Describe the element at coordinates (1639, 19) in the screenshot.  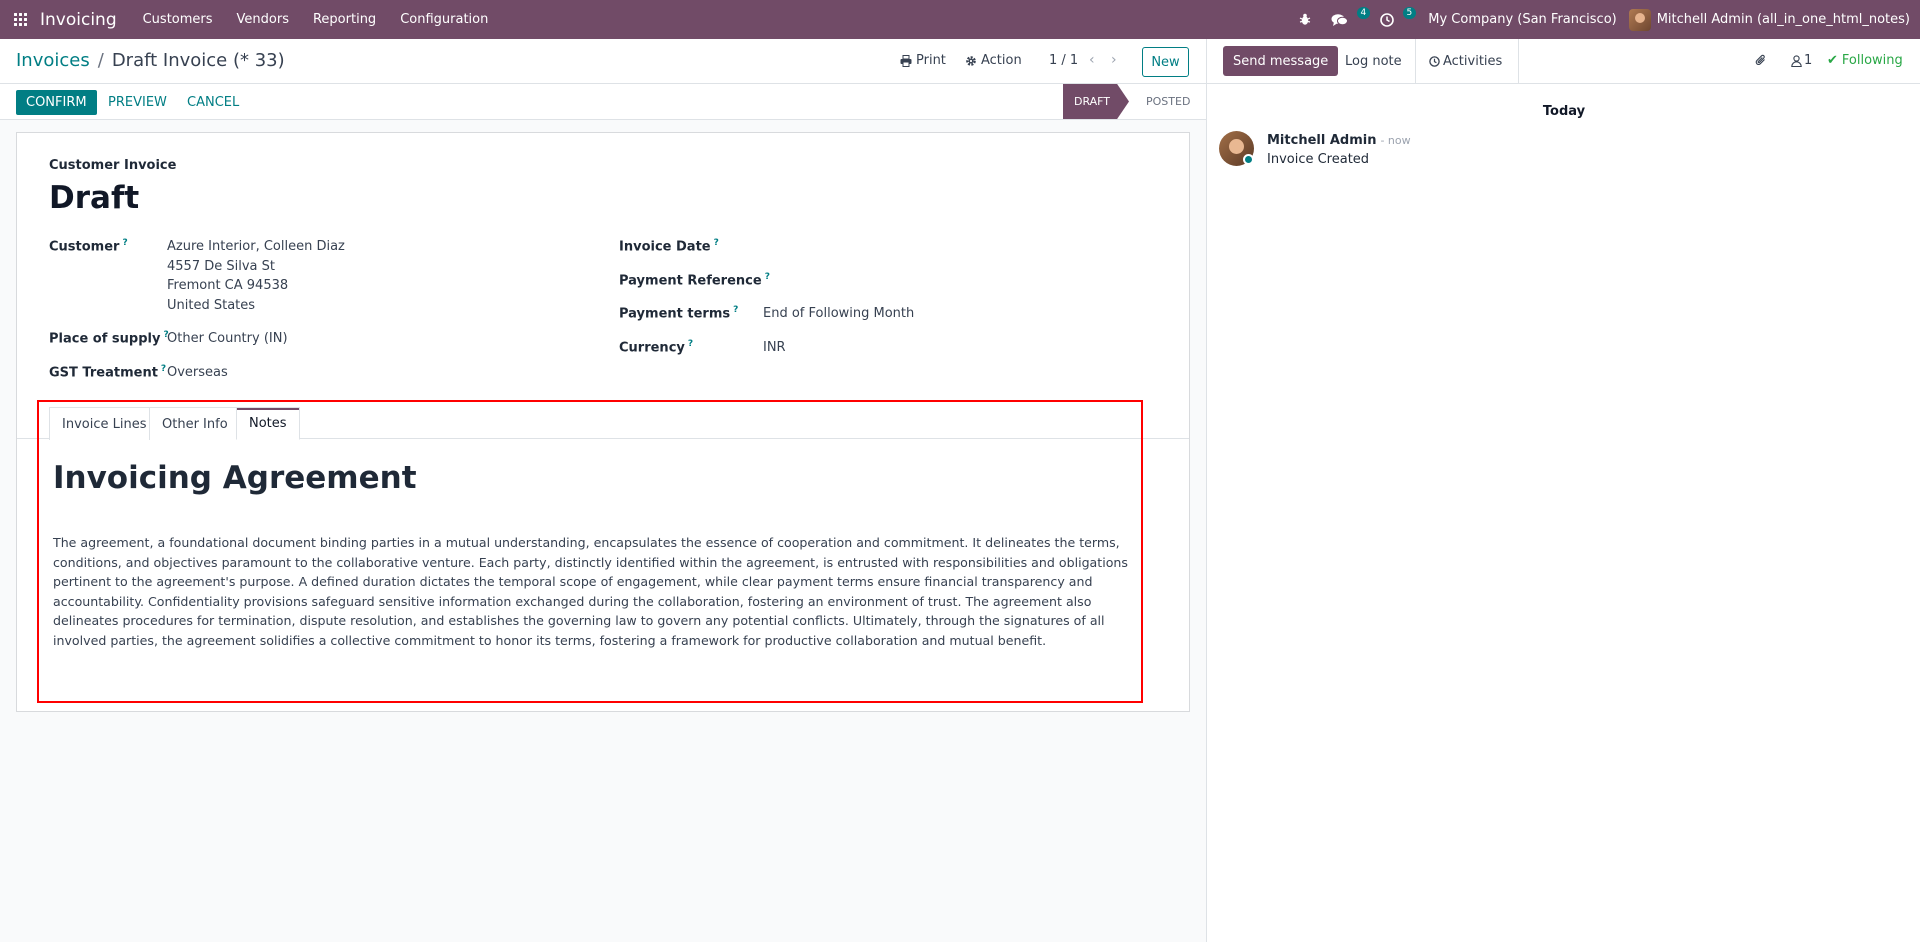
I see `user-avatar` at that location.